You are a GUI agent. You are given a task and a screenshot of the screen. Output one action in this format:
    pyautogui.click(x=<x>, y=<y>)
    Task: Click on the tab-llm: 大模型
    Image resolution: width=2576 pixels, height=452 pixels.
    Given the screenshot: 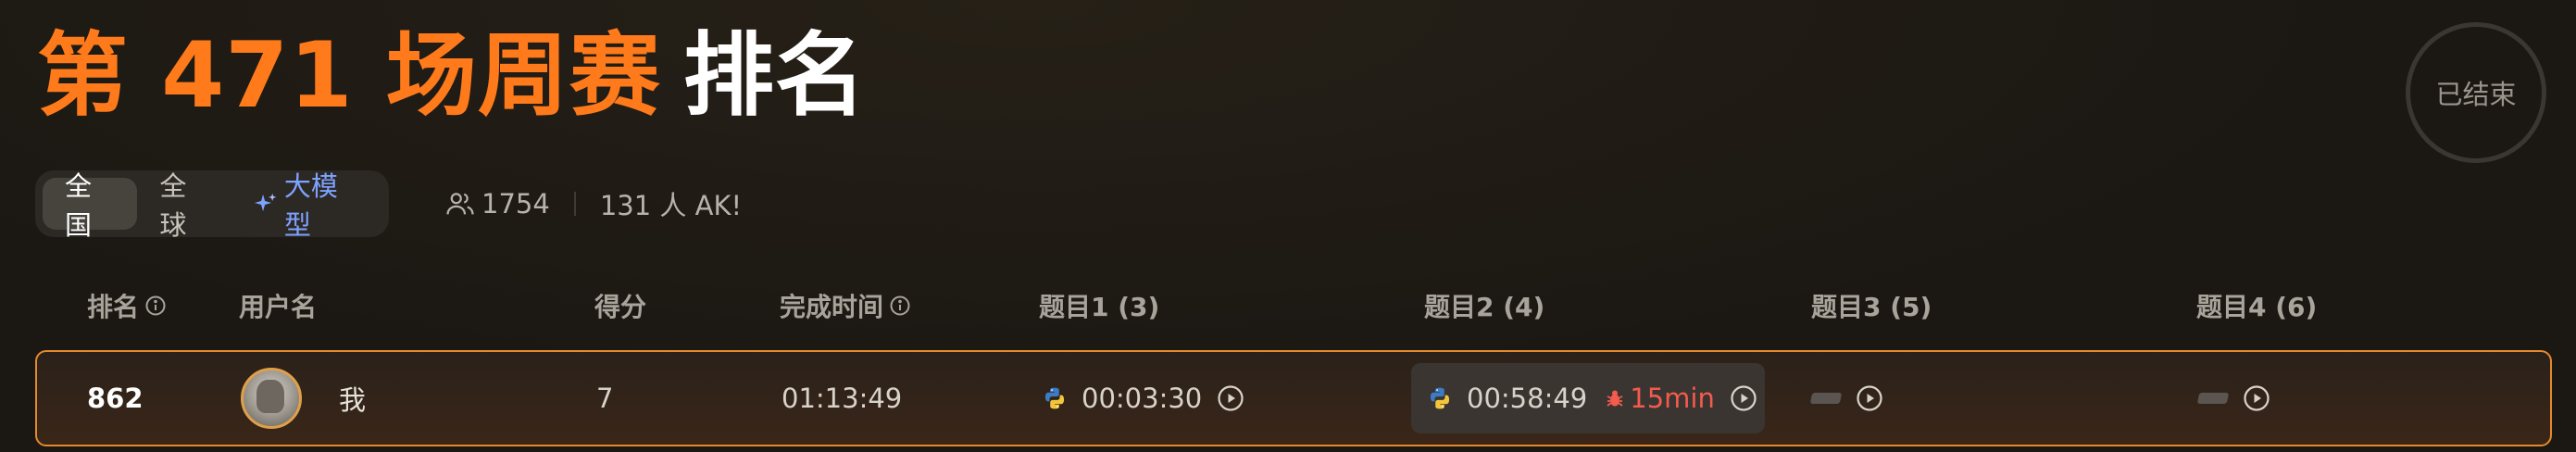 What is the action you would take?
    pyautogui.click(x=307, y=205)
    